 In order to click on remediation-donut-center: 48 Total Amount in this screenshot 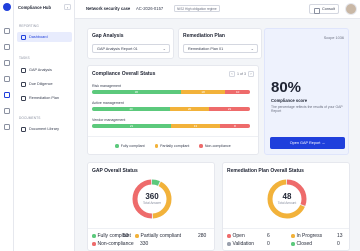, I will do `click(287, 198)`.